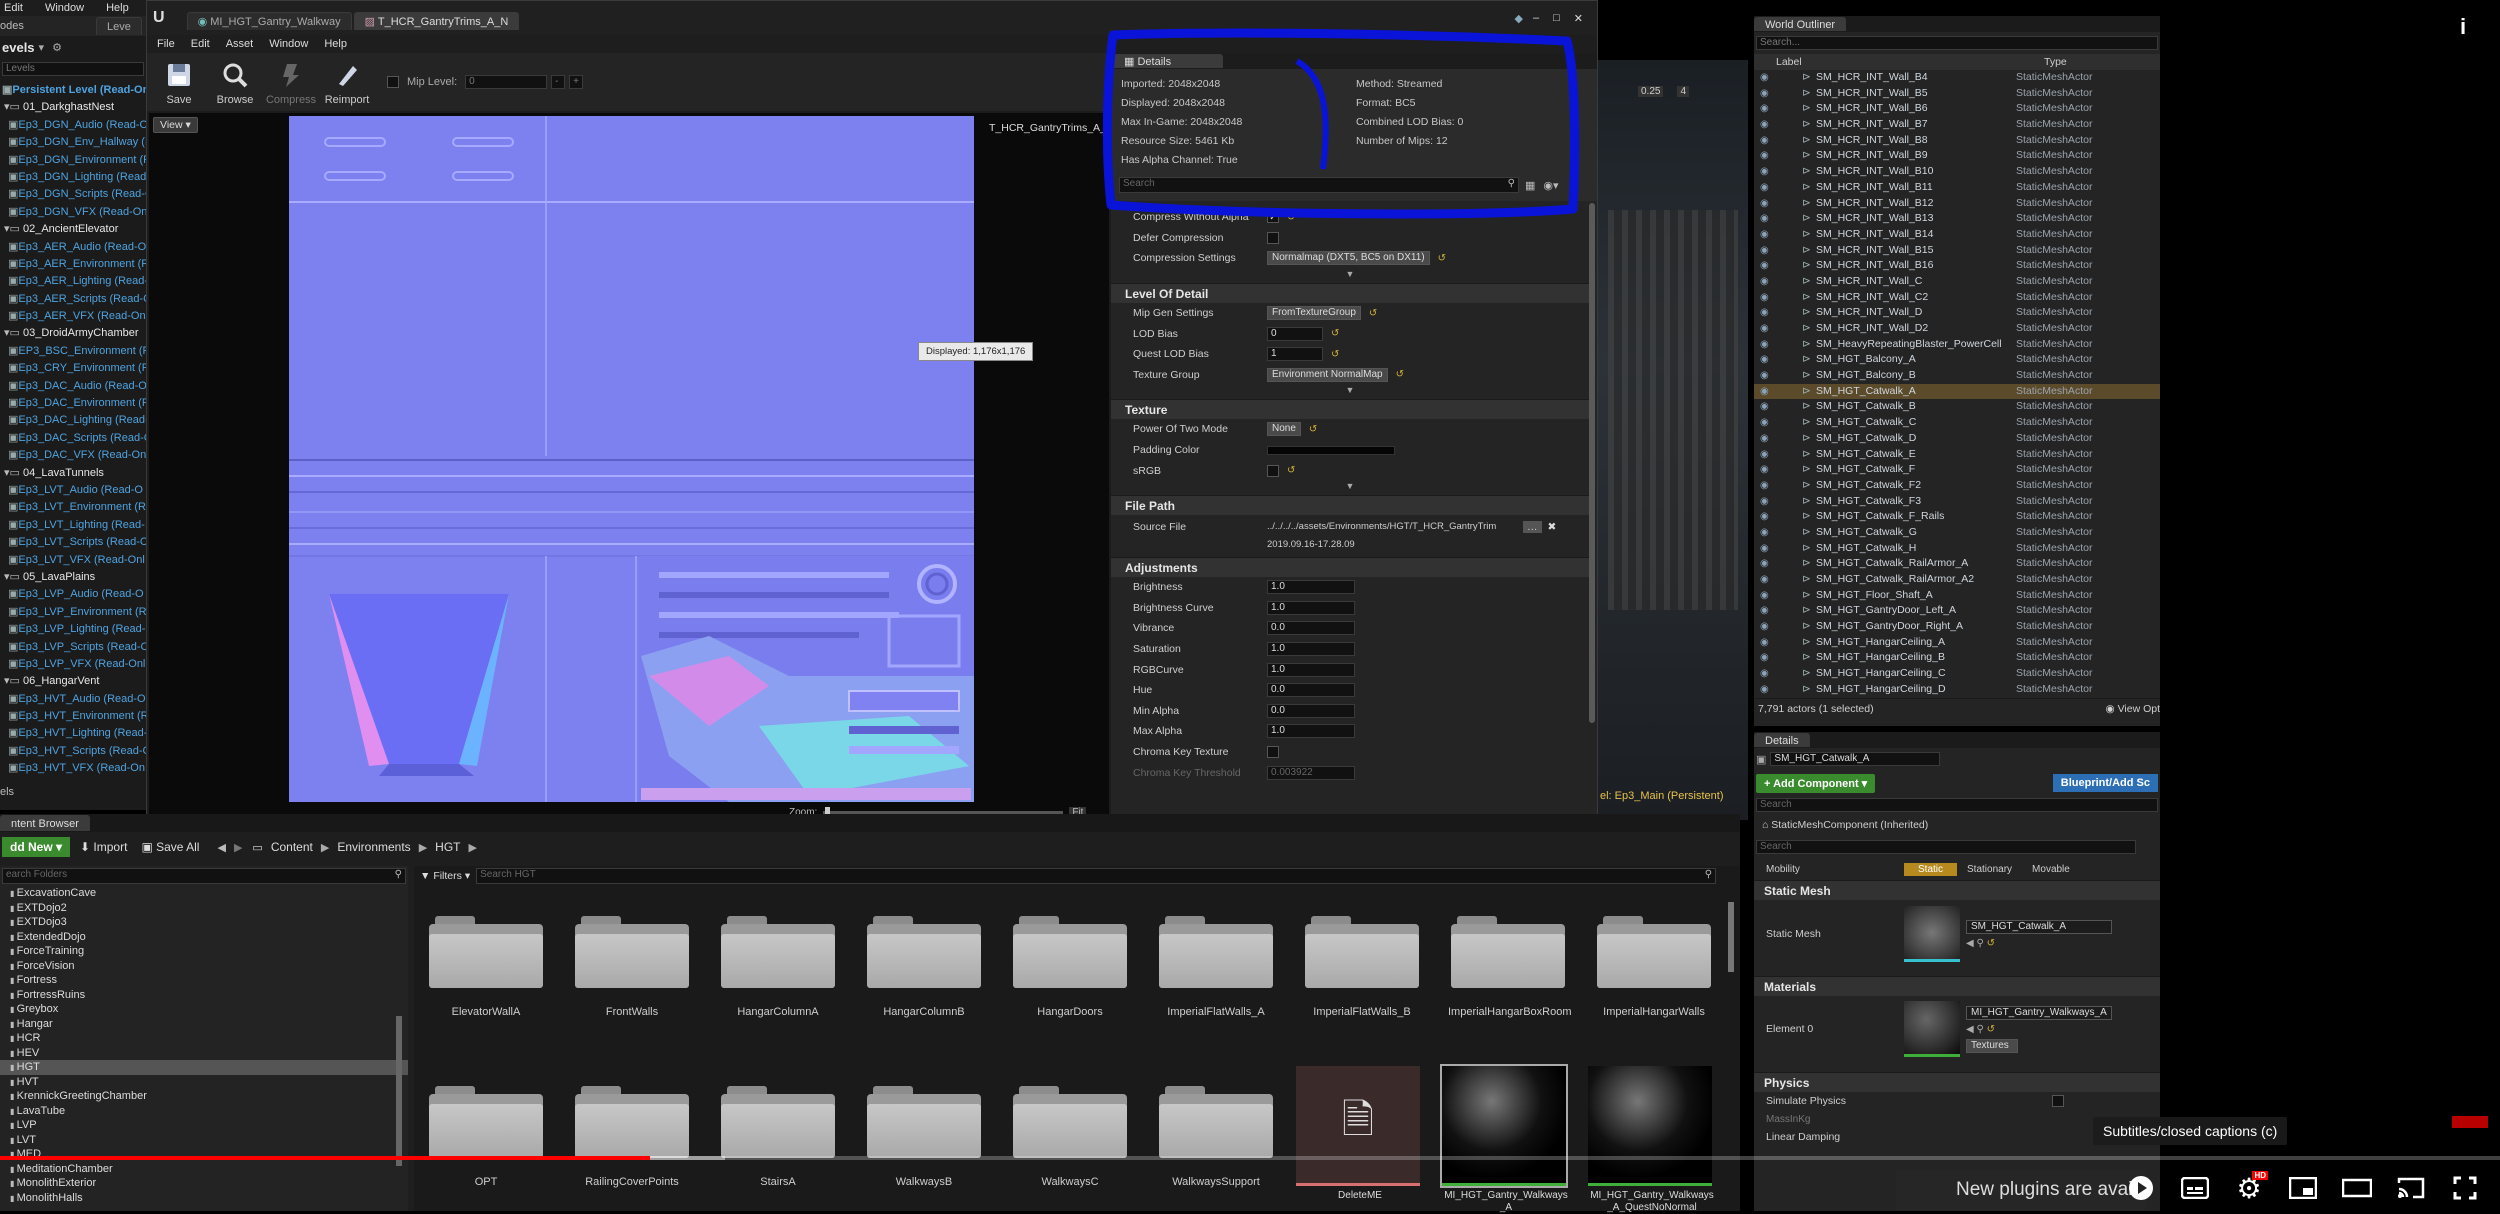  Describe the element at coordinates (1350, 504) in the screenshot. I see `filepath-section-header: File Path` at that location.